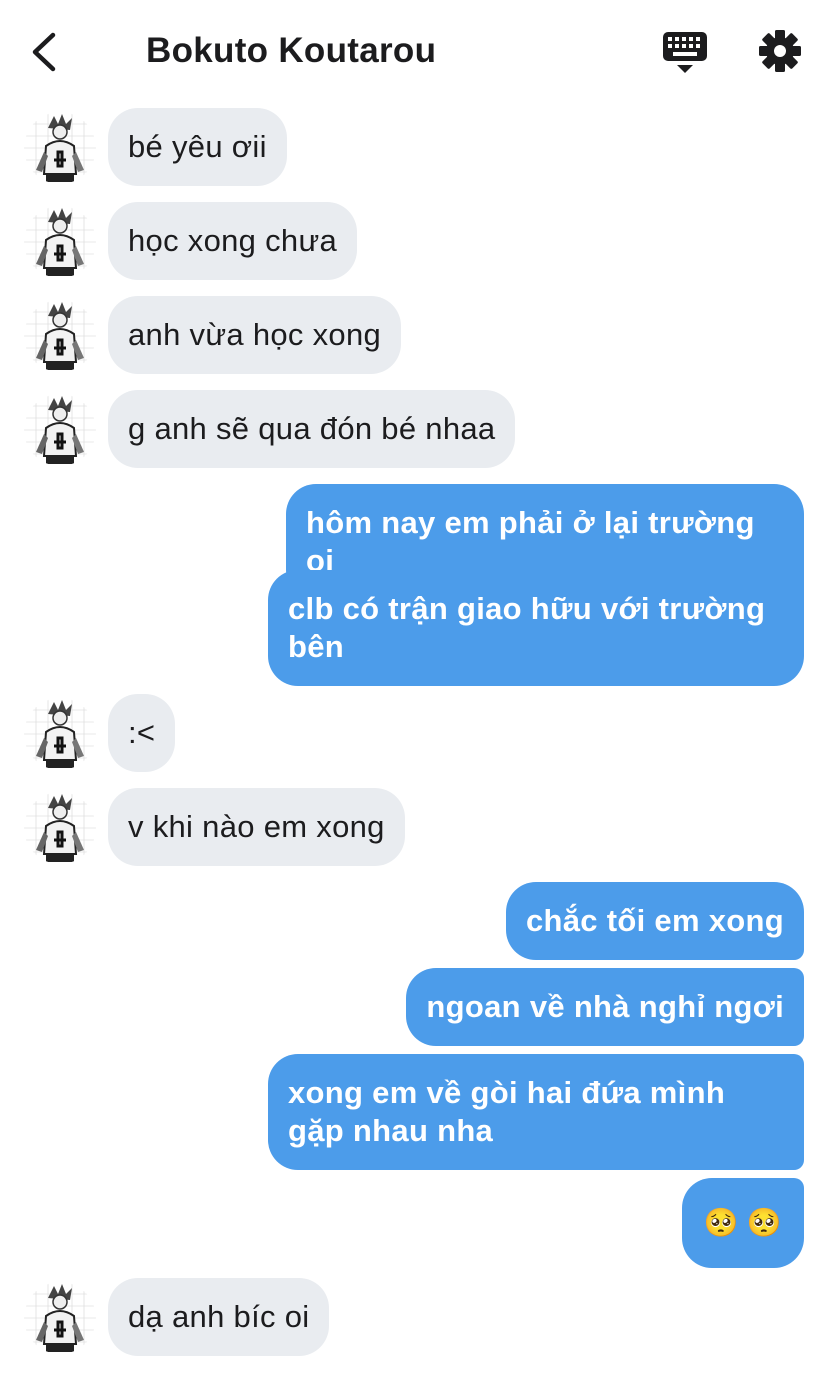 This screenshot has height=1379, width=828. I want to click on outgoing-message-bubble: ngoan về nhà nghỉ ngơi, so click(605, 1007).